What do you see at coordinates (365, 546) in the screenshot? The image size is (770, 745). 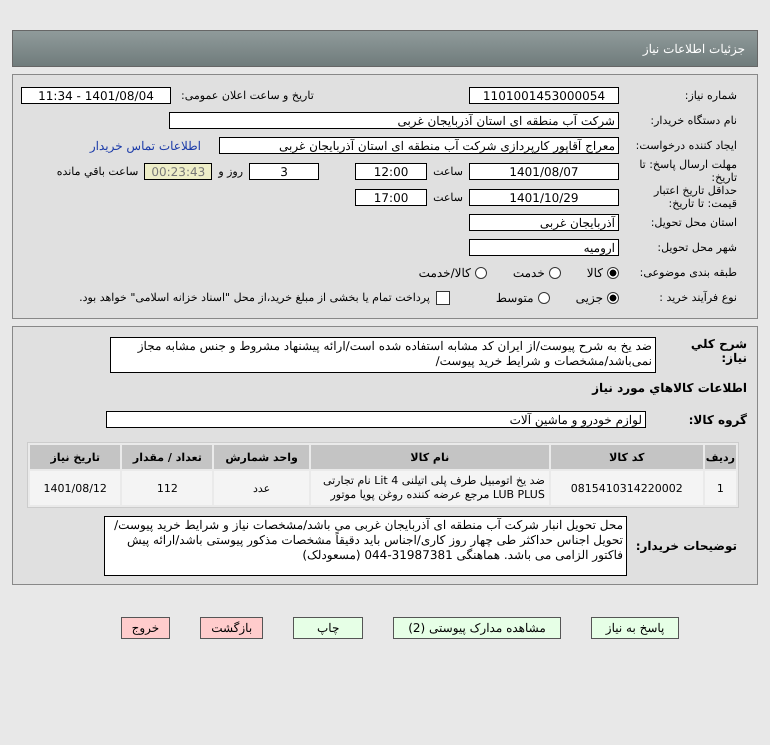 I see `buyer-notes-box: محل تحویل انبار شرکت آب منطقه ای آذربایجان غربی می باشد/مشخصات نیاز و شرایط خرید پیوست/تحویل اجناس حداکثر طی چهار روز کاری/اجناس باید دقیقاً مشخصات مذکور پیوستی باشد/ارائه پیش فاکتور الزامی می باشد. هماهنگی 31987381-044 (مسعودلک)` at bounding box center [365, 546].